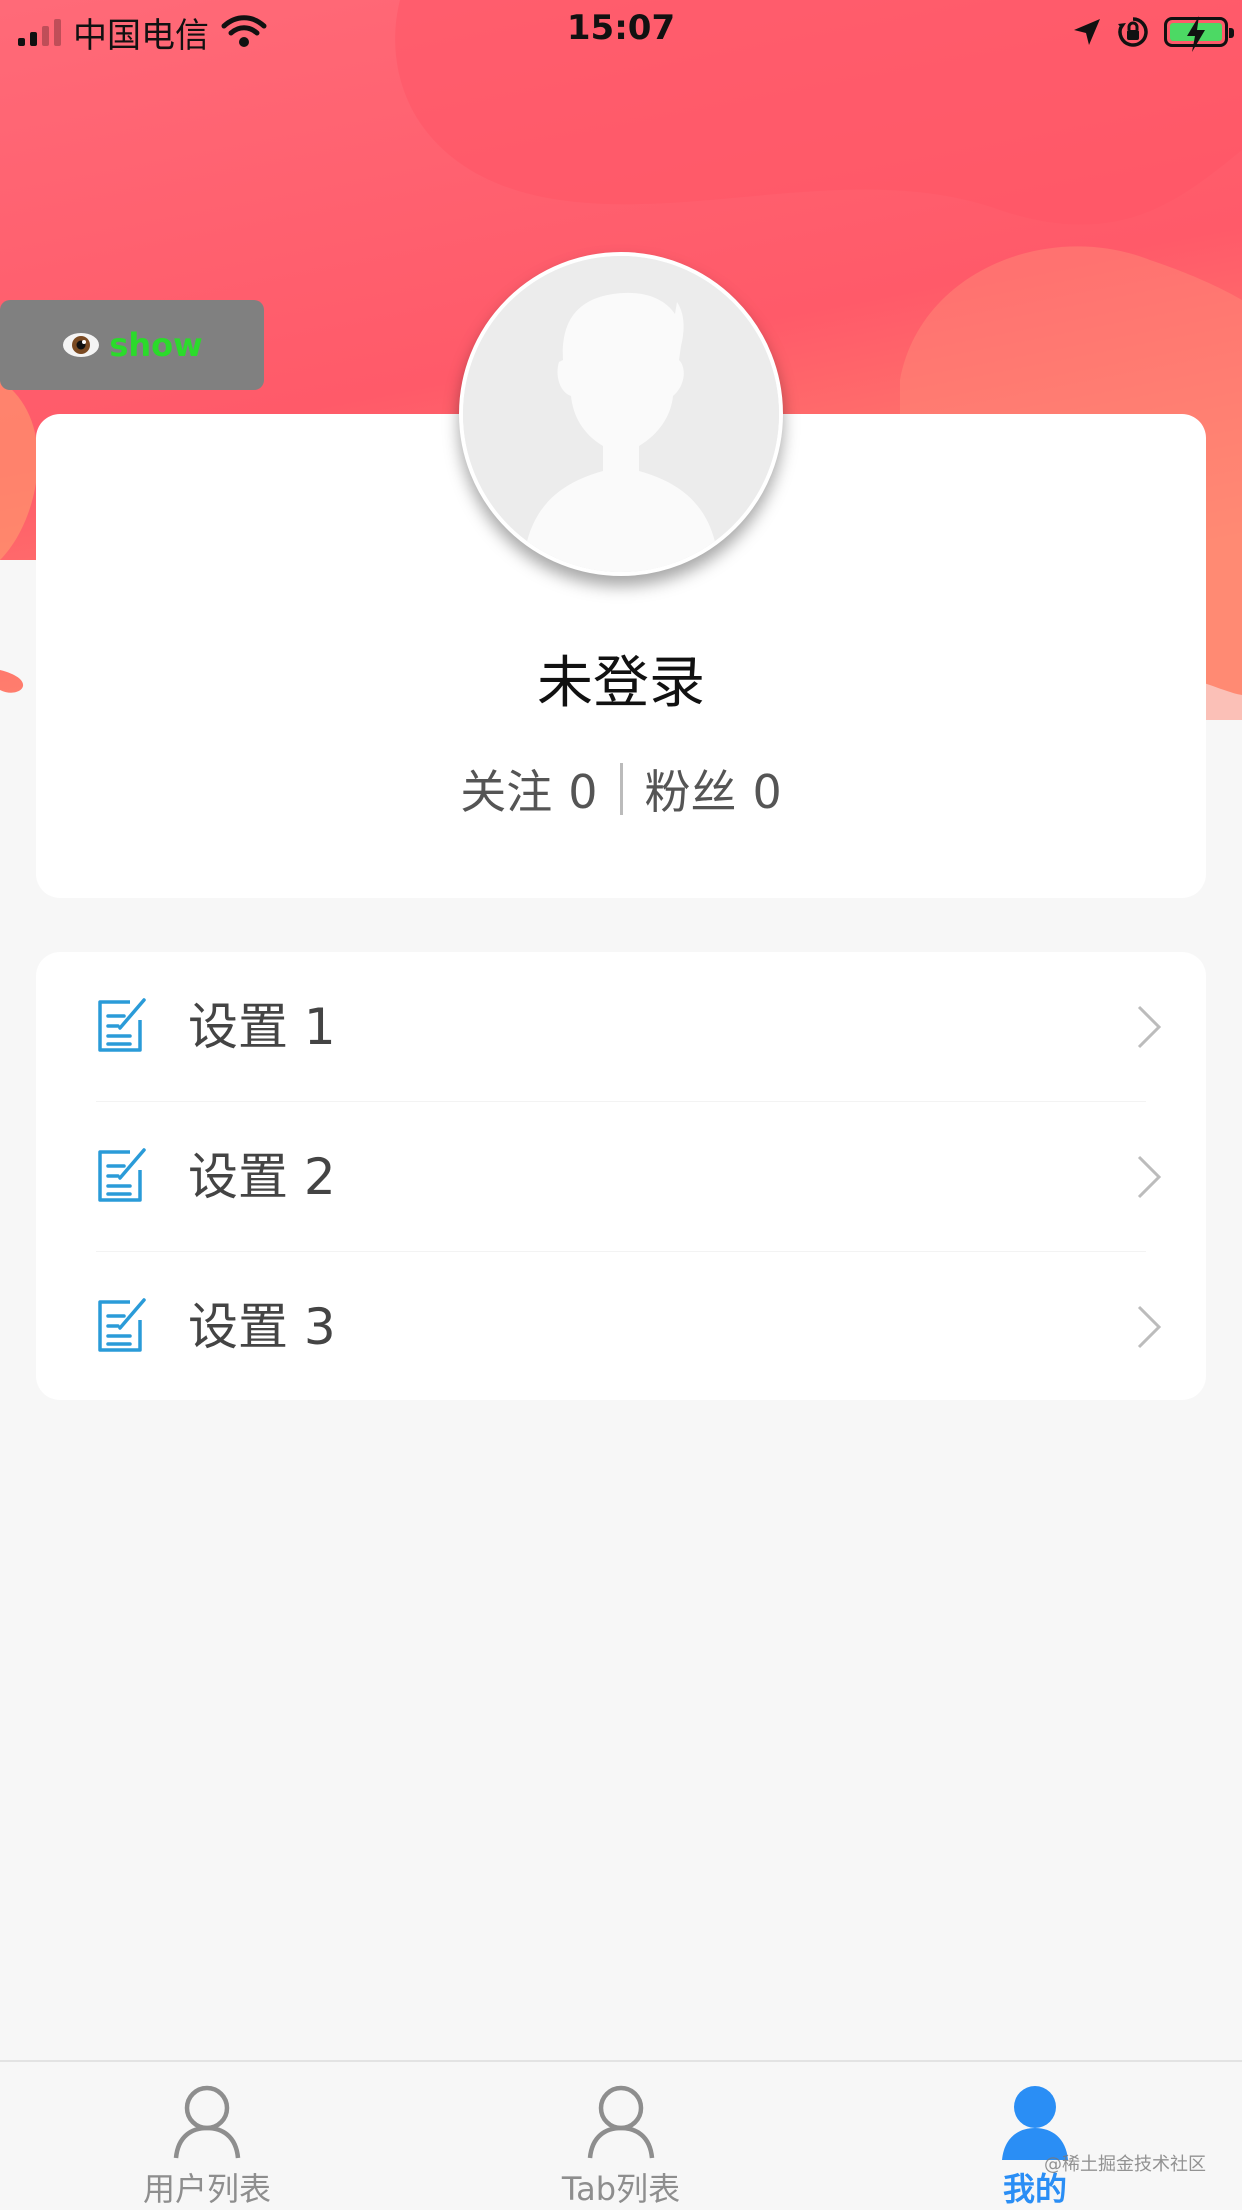 The width and height of the screenshot is (1242, 2210). Describe the element at coordinates (1125, 2164) in the screenshot. I see `watermark: @稀土掘金技术社区` at that location.